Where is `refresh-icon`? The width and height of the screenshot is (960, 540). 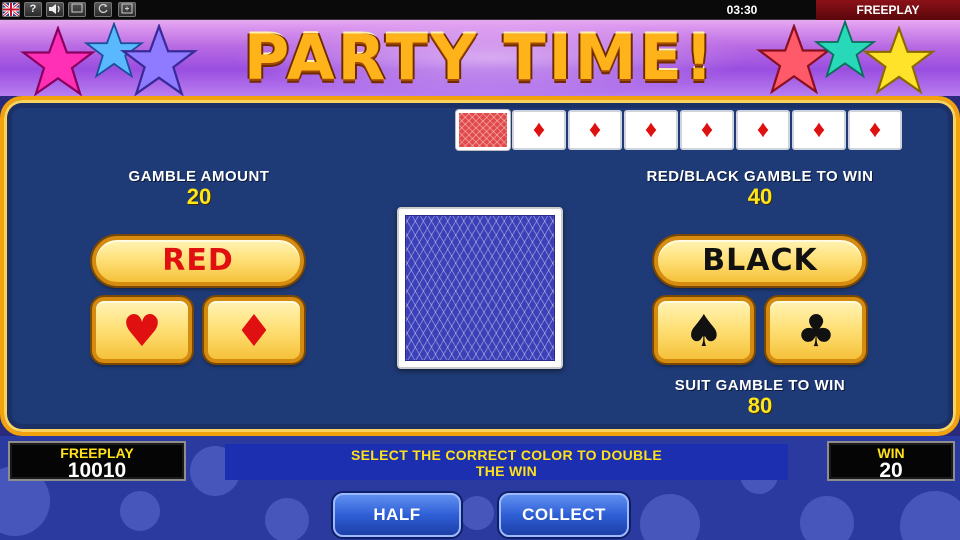
refresh-icon is located at coordinates (103, 9).